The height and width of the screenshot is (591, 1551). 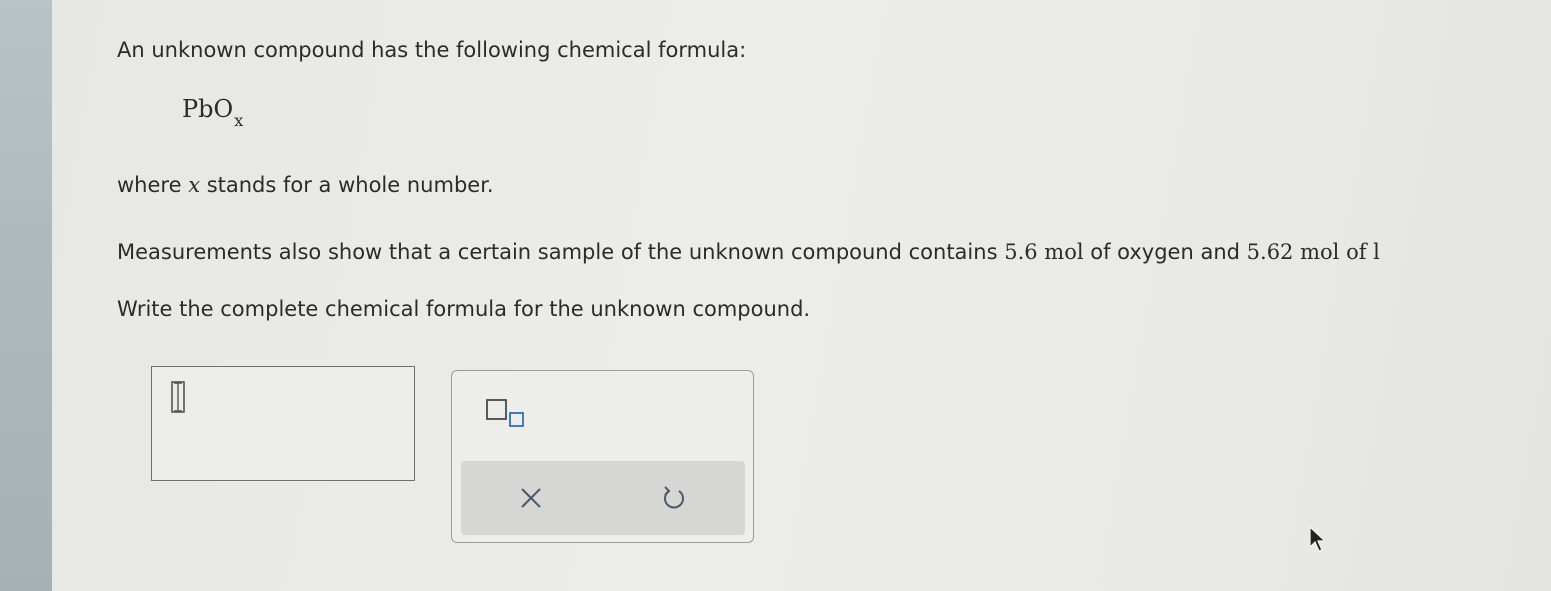 What do you see at coordinates (603, 498) in the screenshot?
I see `action-bar` at bounding box center [603, 498].